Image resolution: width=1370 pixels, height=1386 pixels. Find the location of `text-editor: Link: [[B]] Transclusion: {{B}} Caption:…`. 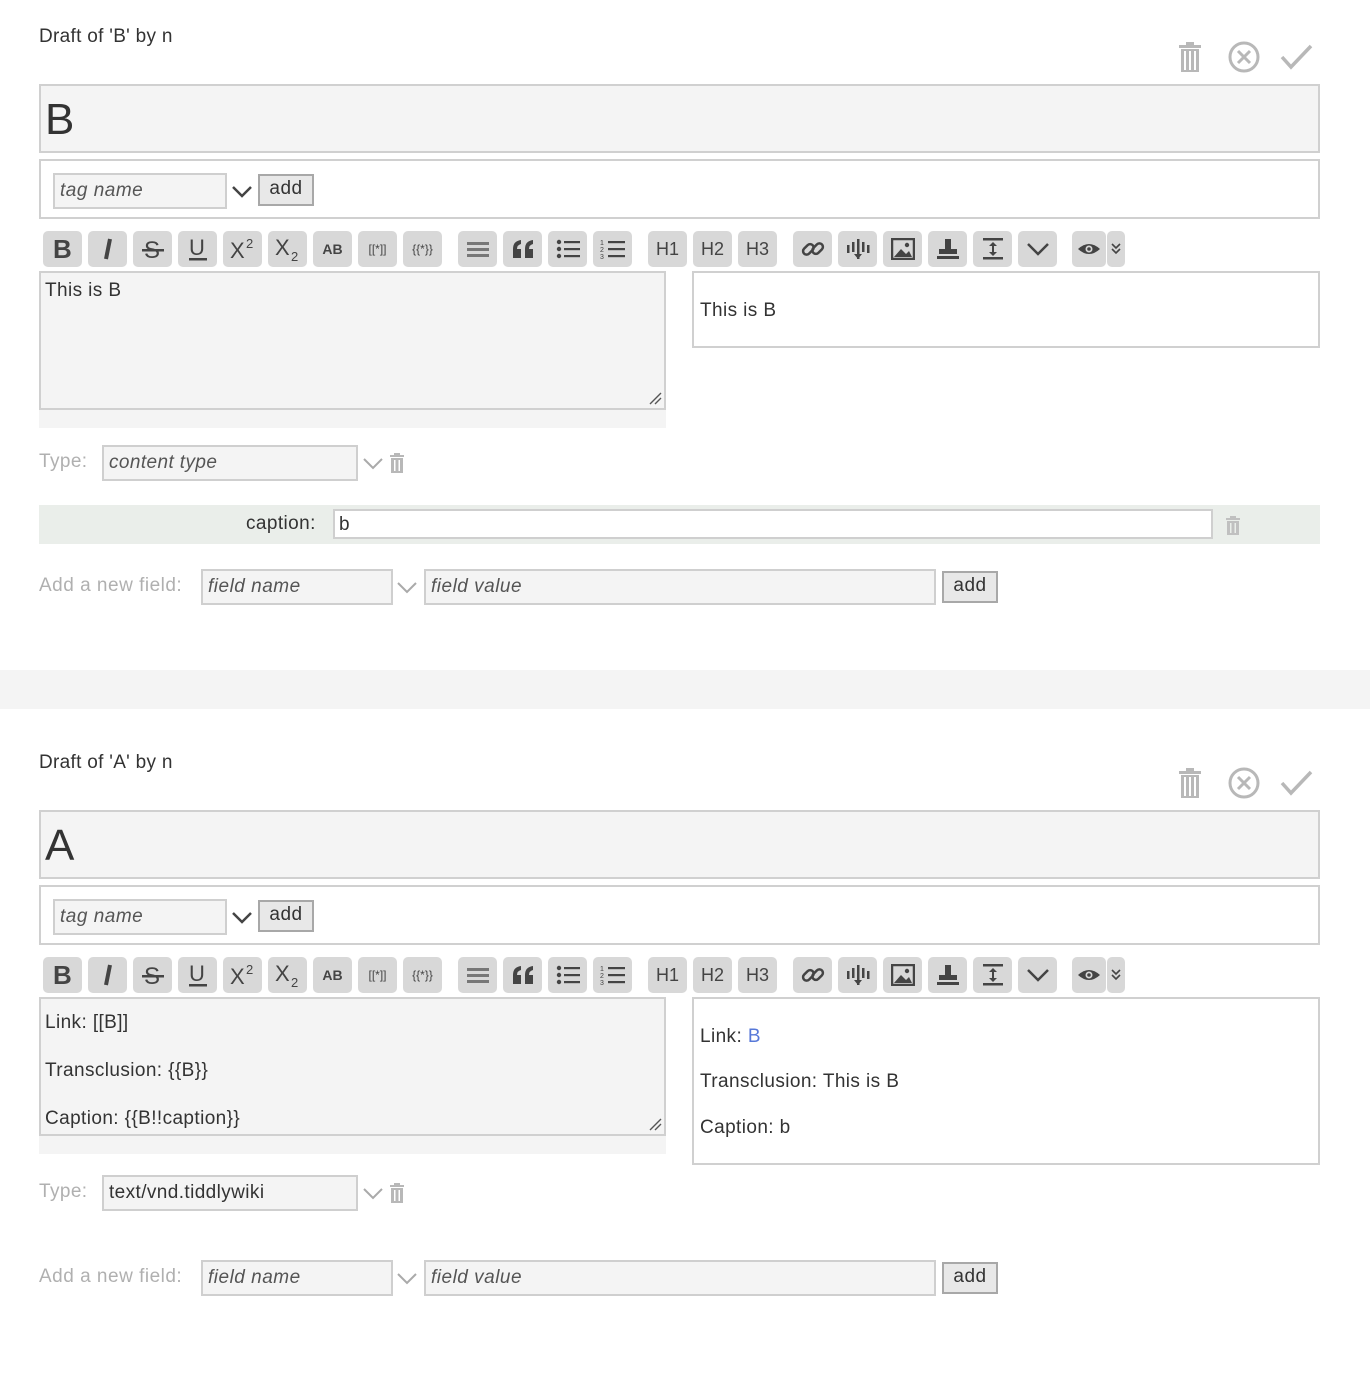

text-editor: Link: [[B]] Transclusion: {{B}} Caption:… is located at coordinates (352, 1066).